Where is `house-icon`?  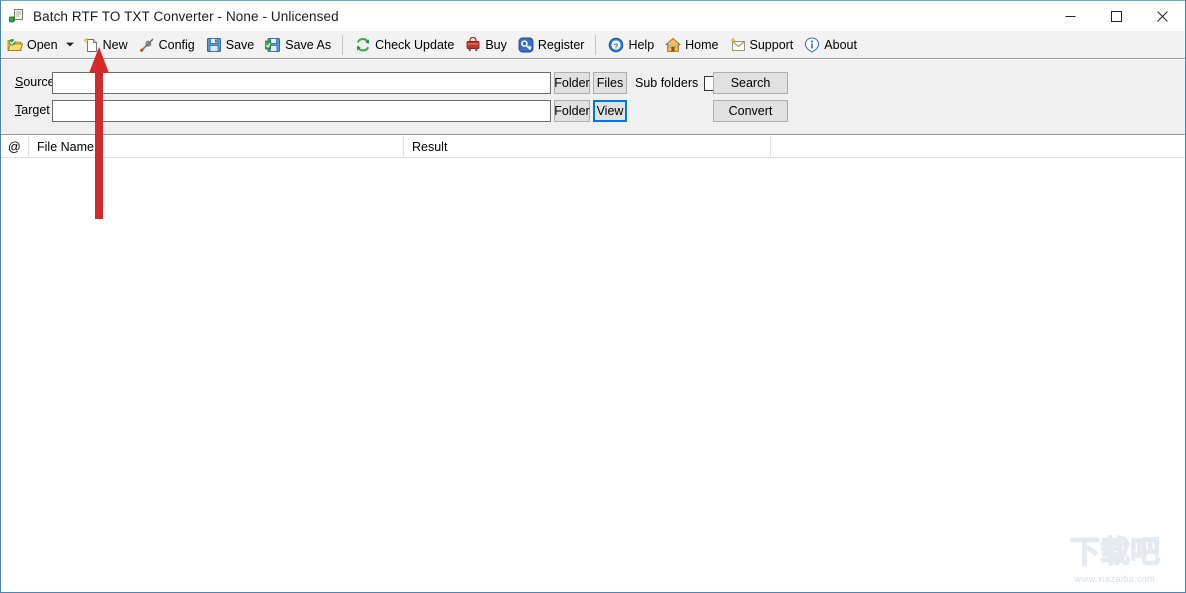
house-icon is located at coordinates (673, 45).